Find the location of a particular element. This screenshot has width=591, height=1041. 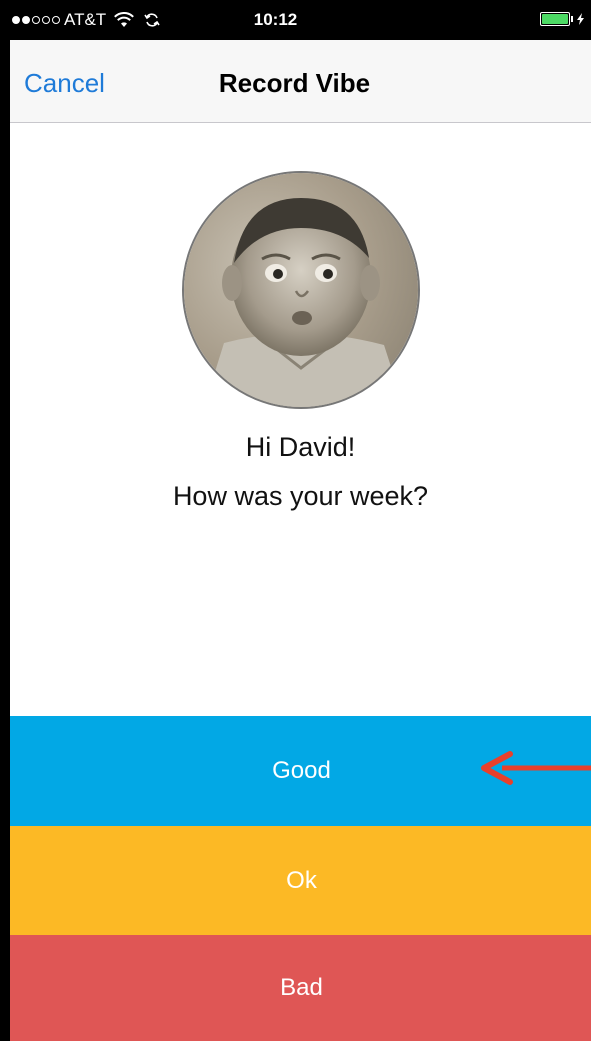

status-right is located at coordinates (562, 19).